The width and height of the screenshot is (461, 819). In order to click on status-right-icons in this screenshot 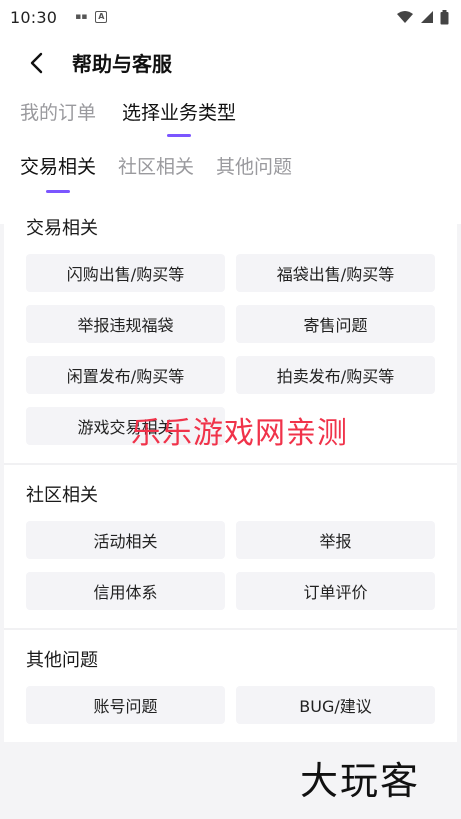, I will do `click(422, 17)`.